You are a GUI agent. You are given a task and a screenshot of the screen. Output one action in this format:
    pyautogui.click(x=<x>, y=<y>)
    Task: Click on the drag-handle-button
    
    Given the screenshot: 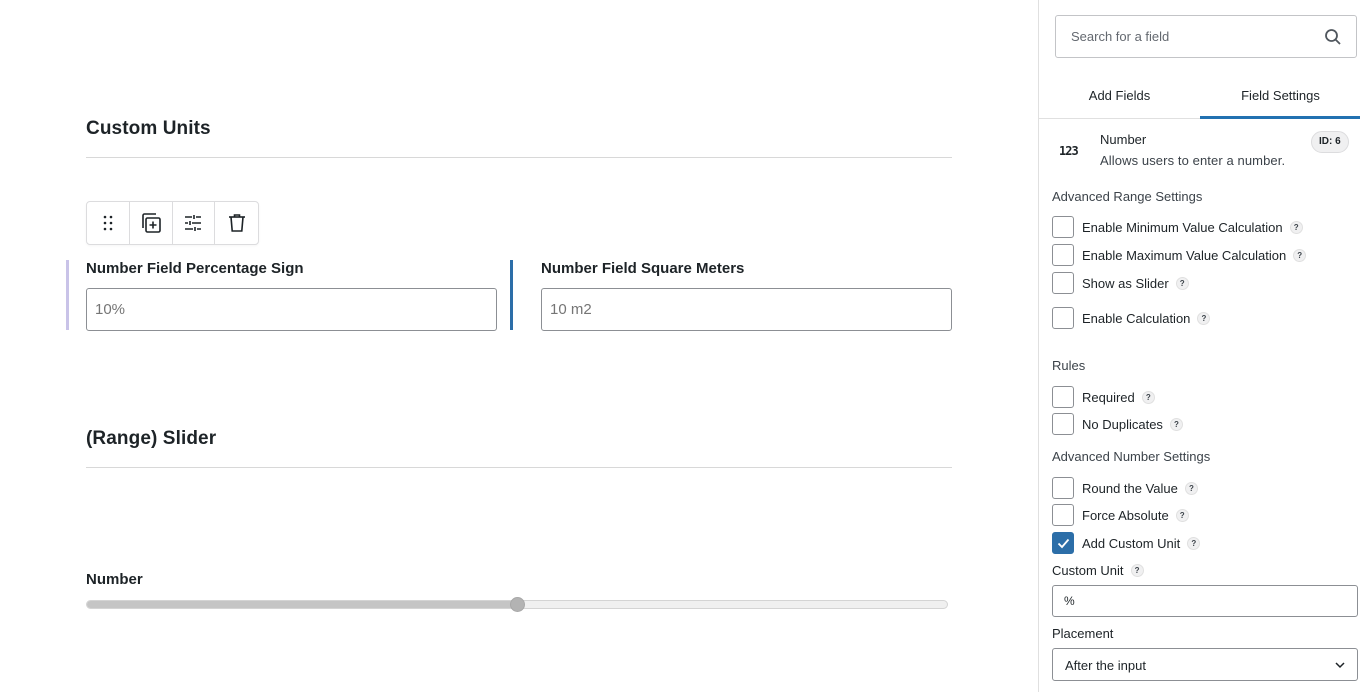 What is the action you would take?
    pyautogui.click(x=108, y=223)
    